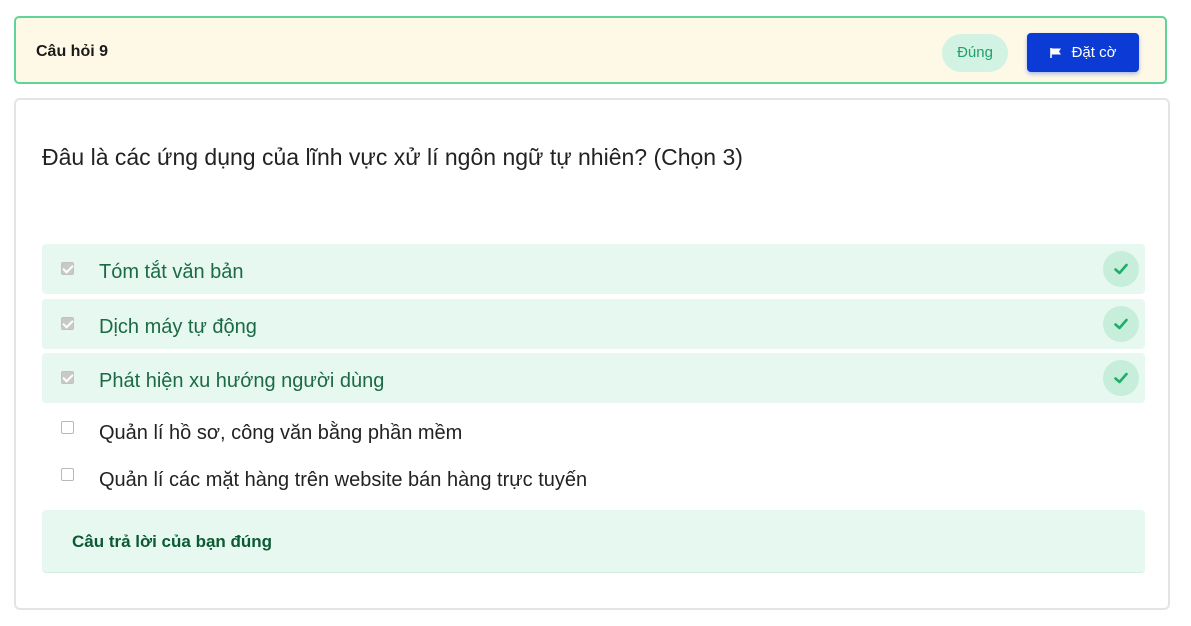 The width and height of the screenshot is (1191, 626). Describe the element at coordinates (171, 272) in the screenshot. I see `answer-label: Tóm tắt văn bản` at that location.